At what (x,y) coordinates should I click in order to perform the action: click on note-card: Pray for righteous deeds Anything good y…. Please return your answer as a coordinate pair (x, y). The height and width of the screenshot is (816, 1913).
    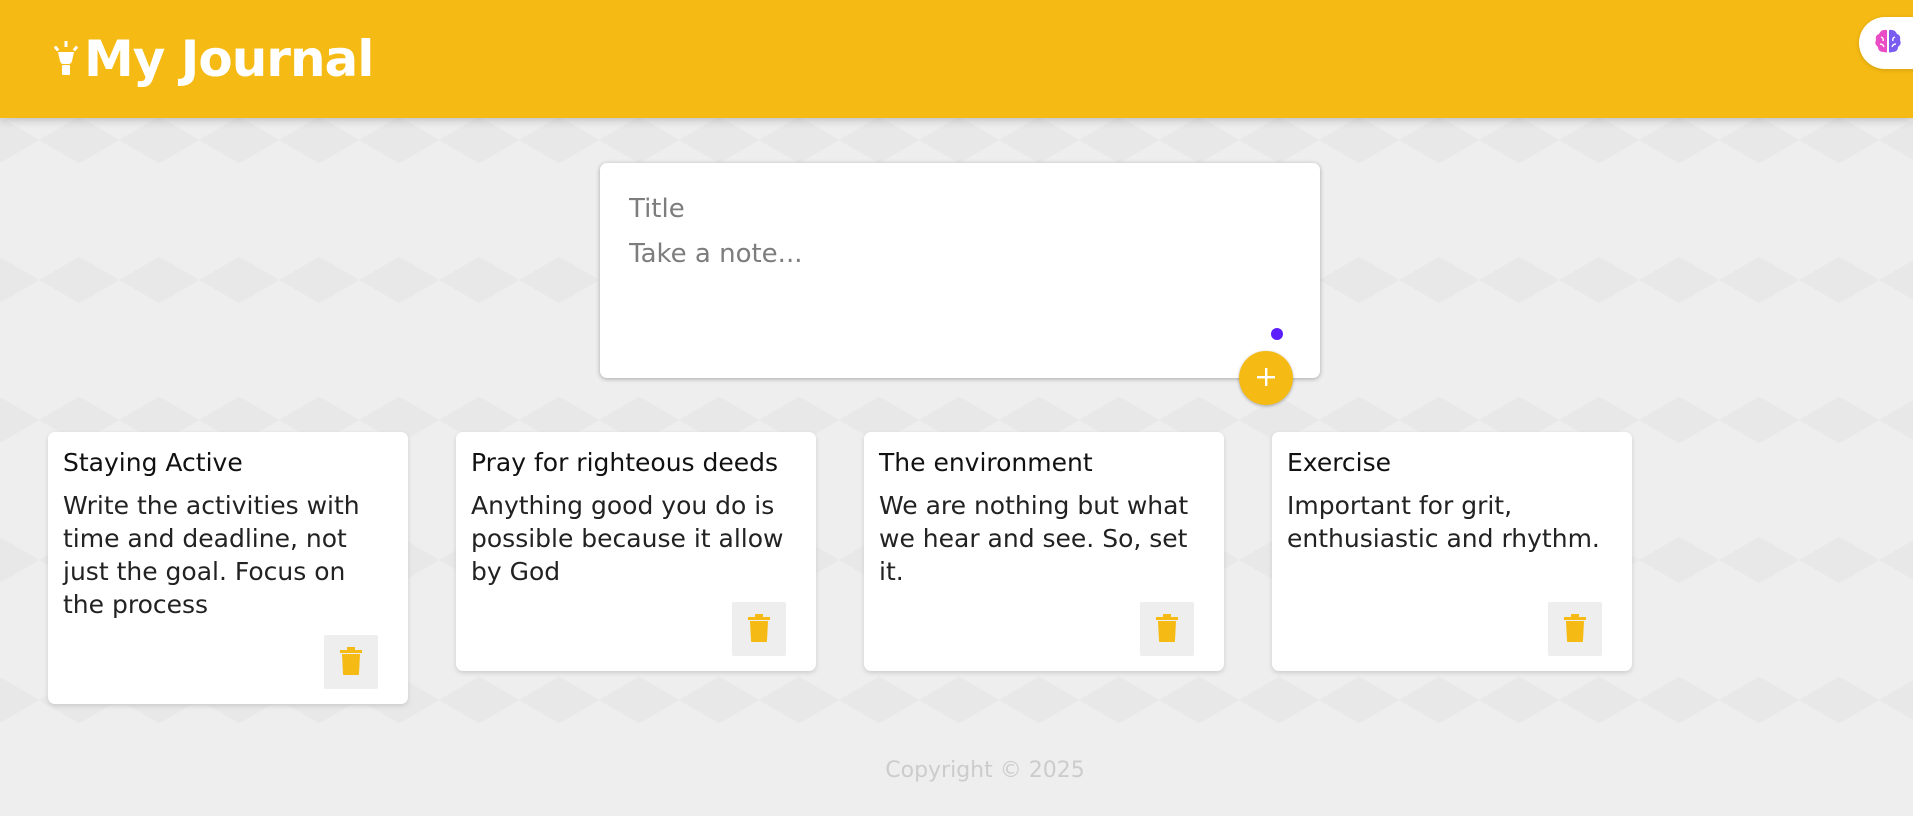
    Looking at the image, I should click on (636, 551).